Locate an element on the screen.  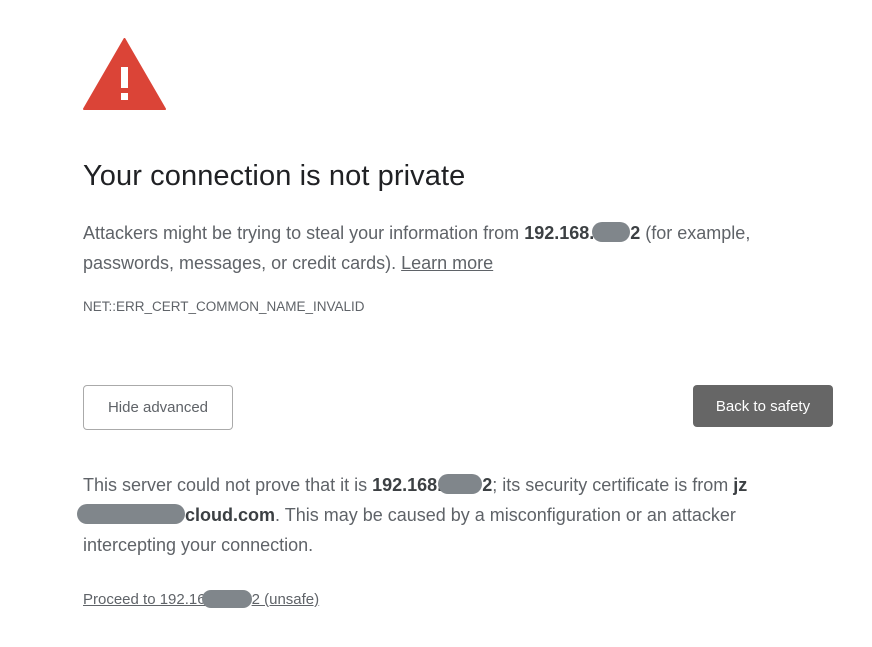
certificate-domain-end: cloud.com is located at coordinates (230, 515).